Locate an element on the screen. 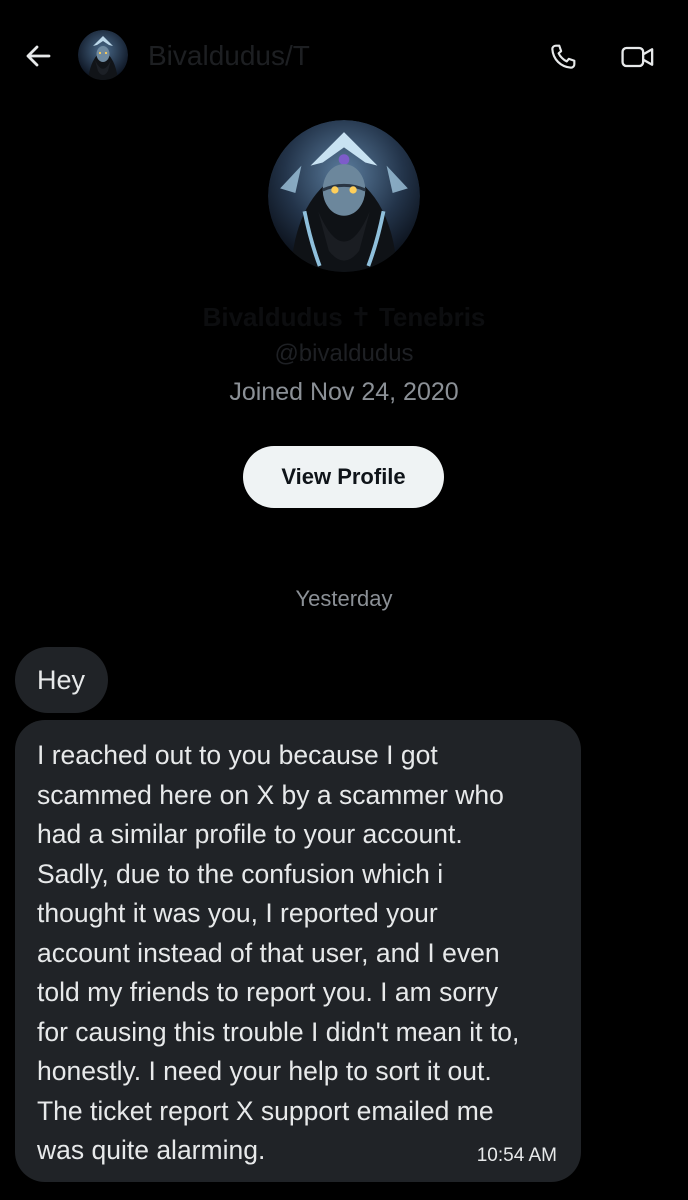 This screenshot has height=1200, width=688. profile-display-name: Bivaldudus ✝ Tenebris is located at coordinates (344, 317).